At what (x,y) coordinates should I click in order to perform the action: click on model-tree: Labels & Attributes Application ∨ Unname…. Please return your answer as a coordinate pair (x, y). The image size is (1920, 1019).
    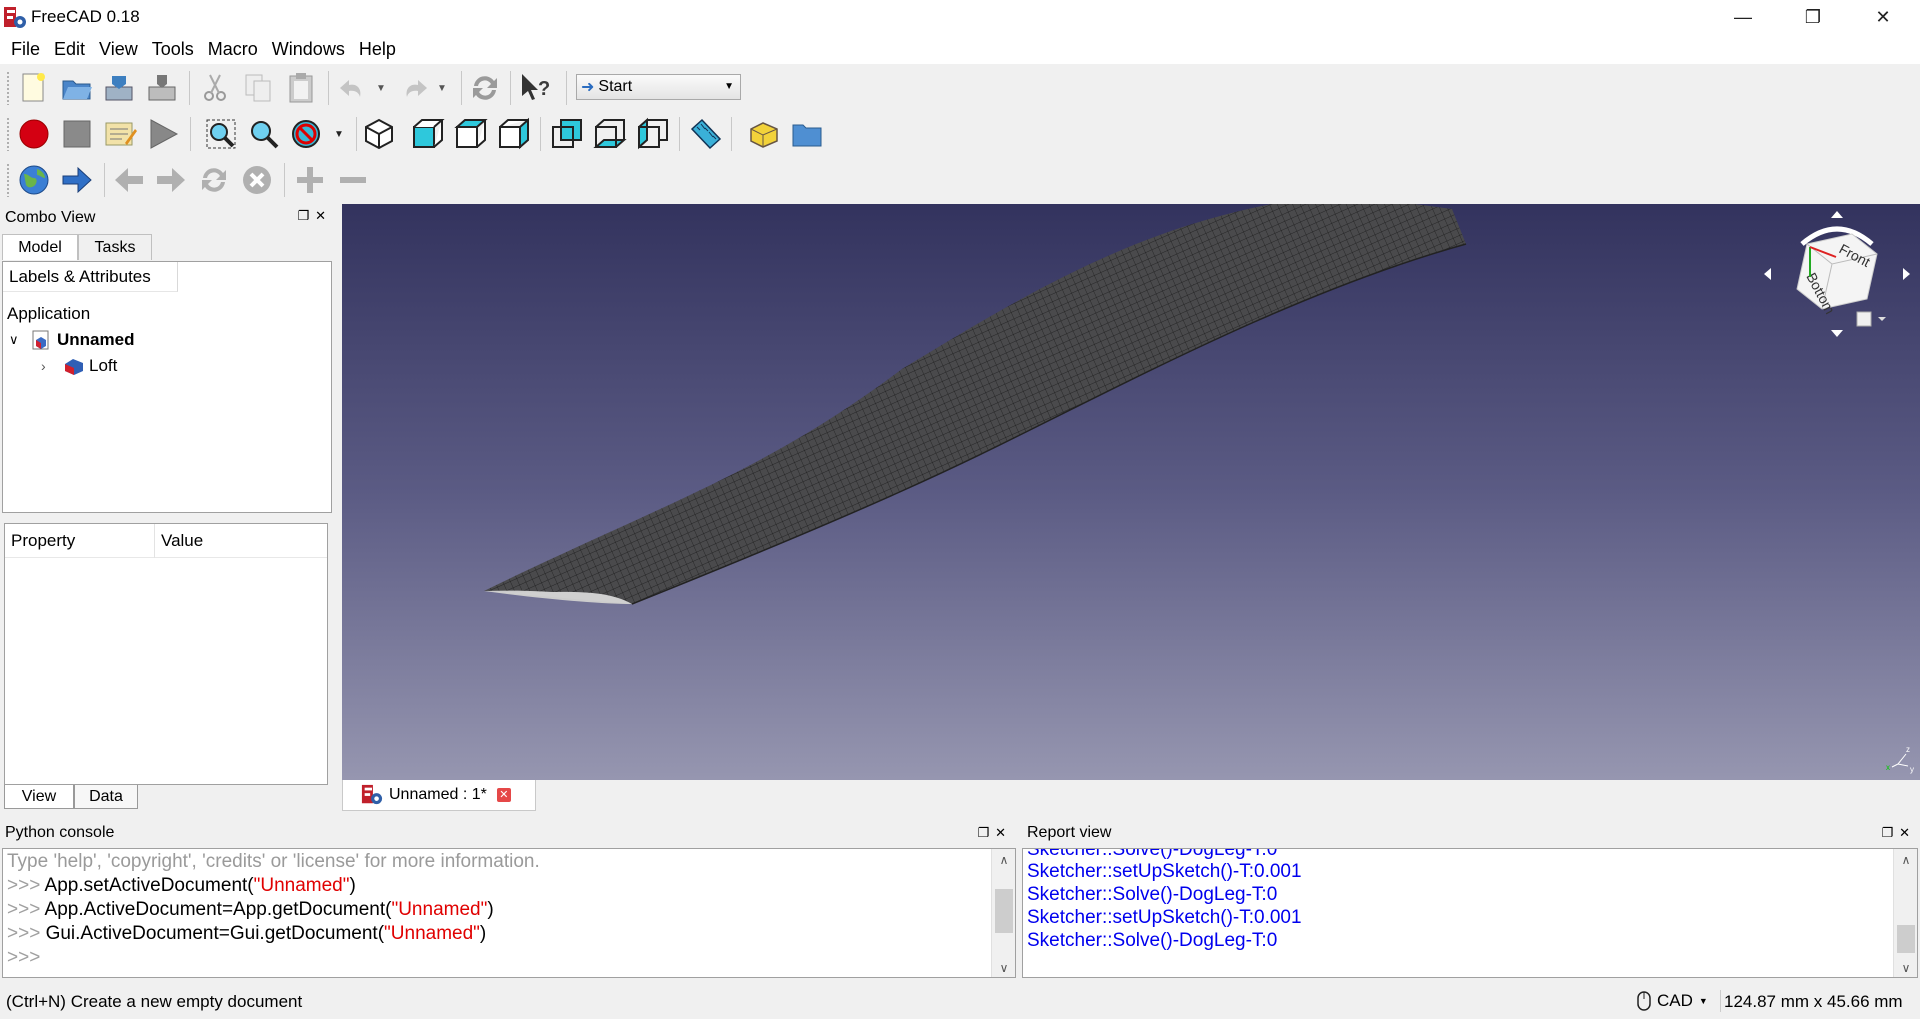
    Looking at the image, I should click on (167, 387).